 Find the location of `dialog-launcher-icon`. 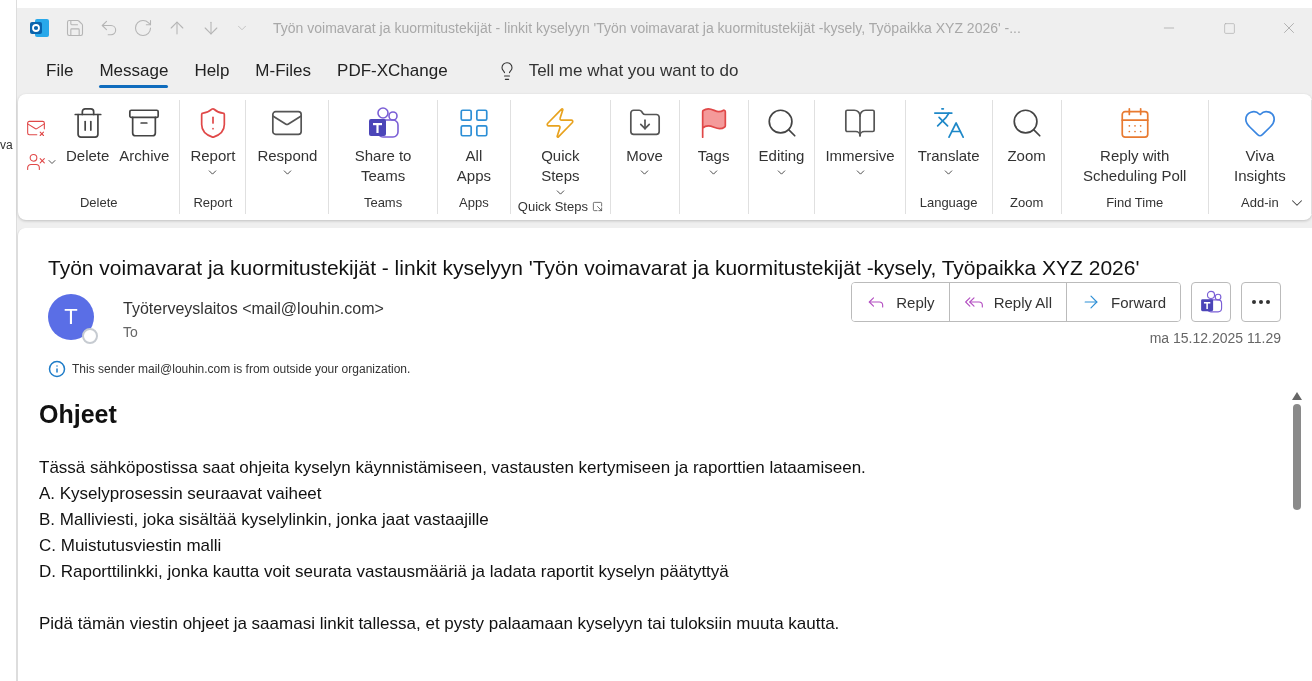

dialog-launcher-icon is located at coordinates (597, 206).